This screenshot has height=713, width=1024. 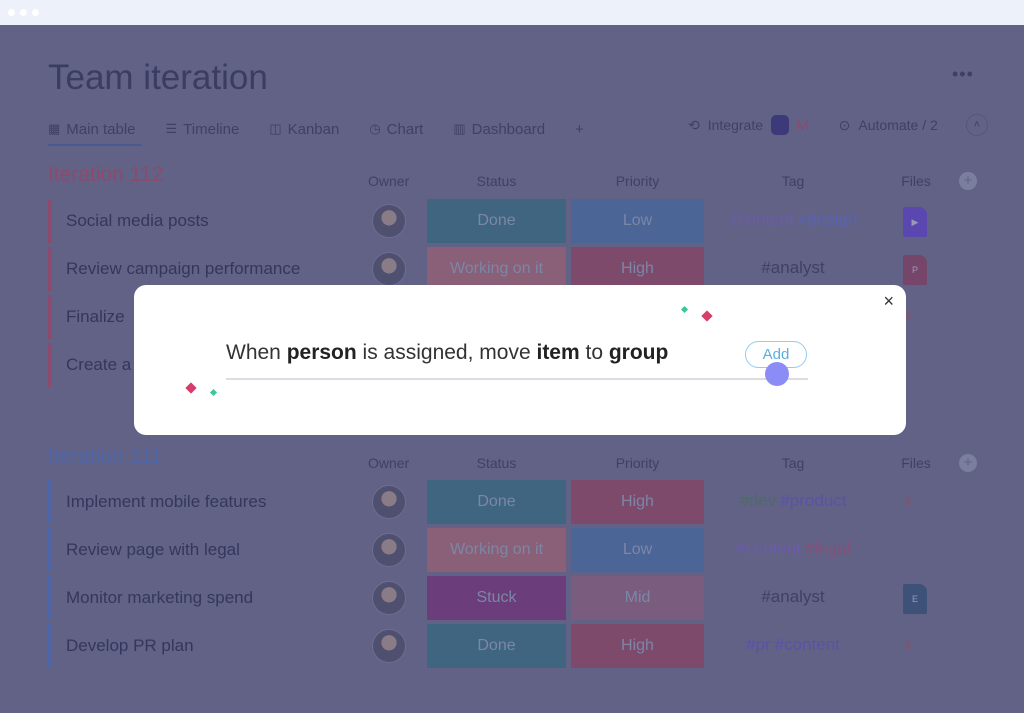 What do you see at coordinates (758, 644) in the screenshot?
I see `tag: #pr` at bounding box center [758, 644].